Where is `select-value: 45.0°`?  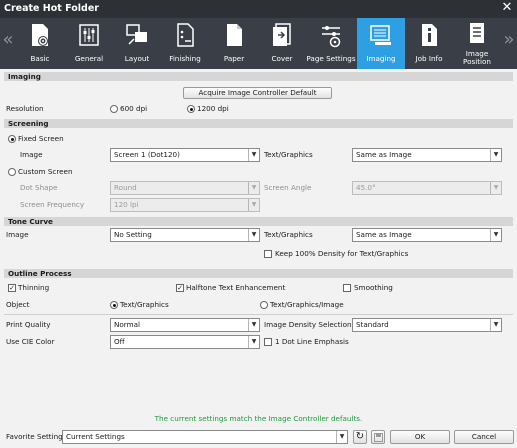 select-value: 45.0° is located at coordinates (366, 187).